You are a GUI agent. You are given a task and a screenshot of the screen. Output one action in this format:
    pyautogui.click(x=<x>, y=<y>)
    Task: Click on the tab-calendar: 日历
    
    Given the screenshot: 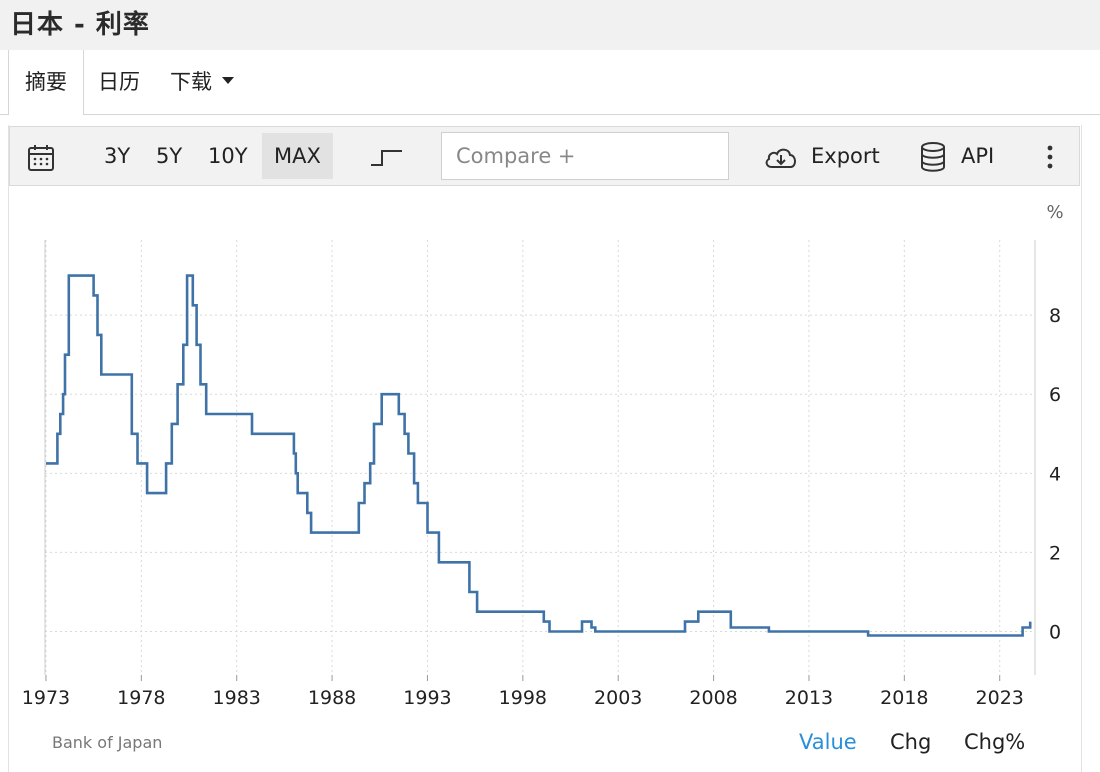 What is the action you would take?
    pyautogui.click(x=119, y=82)
    